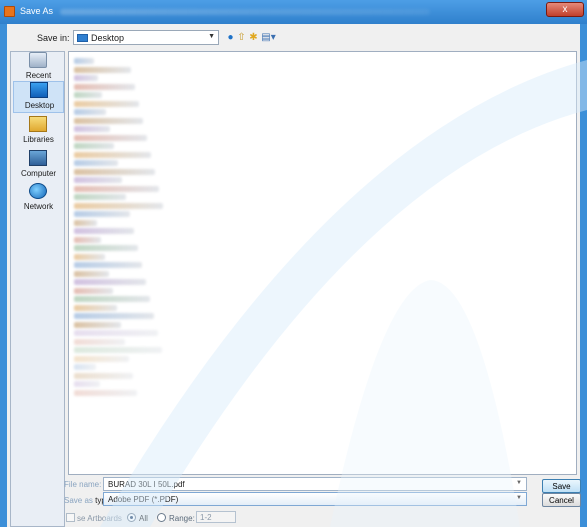 The width and height of the screenshot is (587, 527). I want to click on all-radio, so click(131, 517).